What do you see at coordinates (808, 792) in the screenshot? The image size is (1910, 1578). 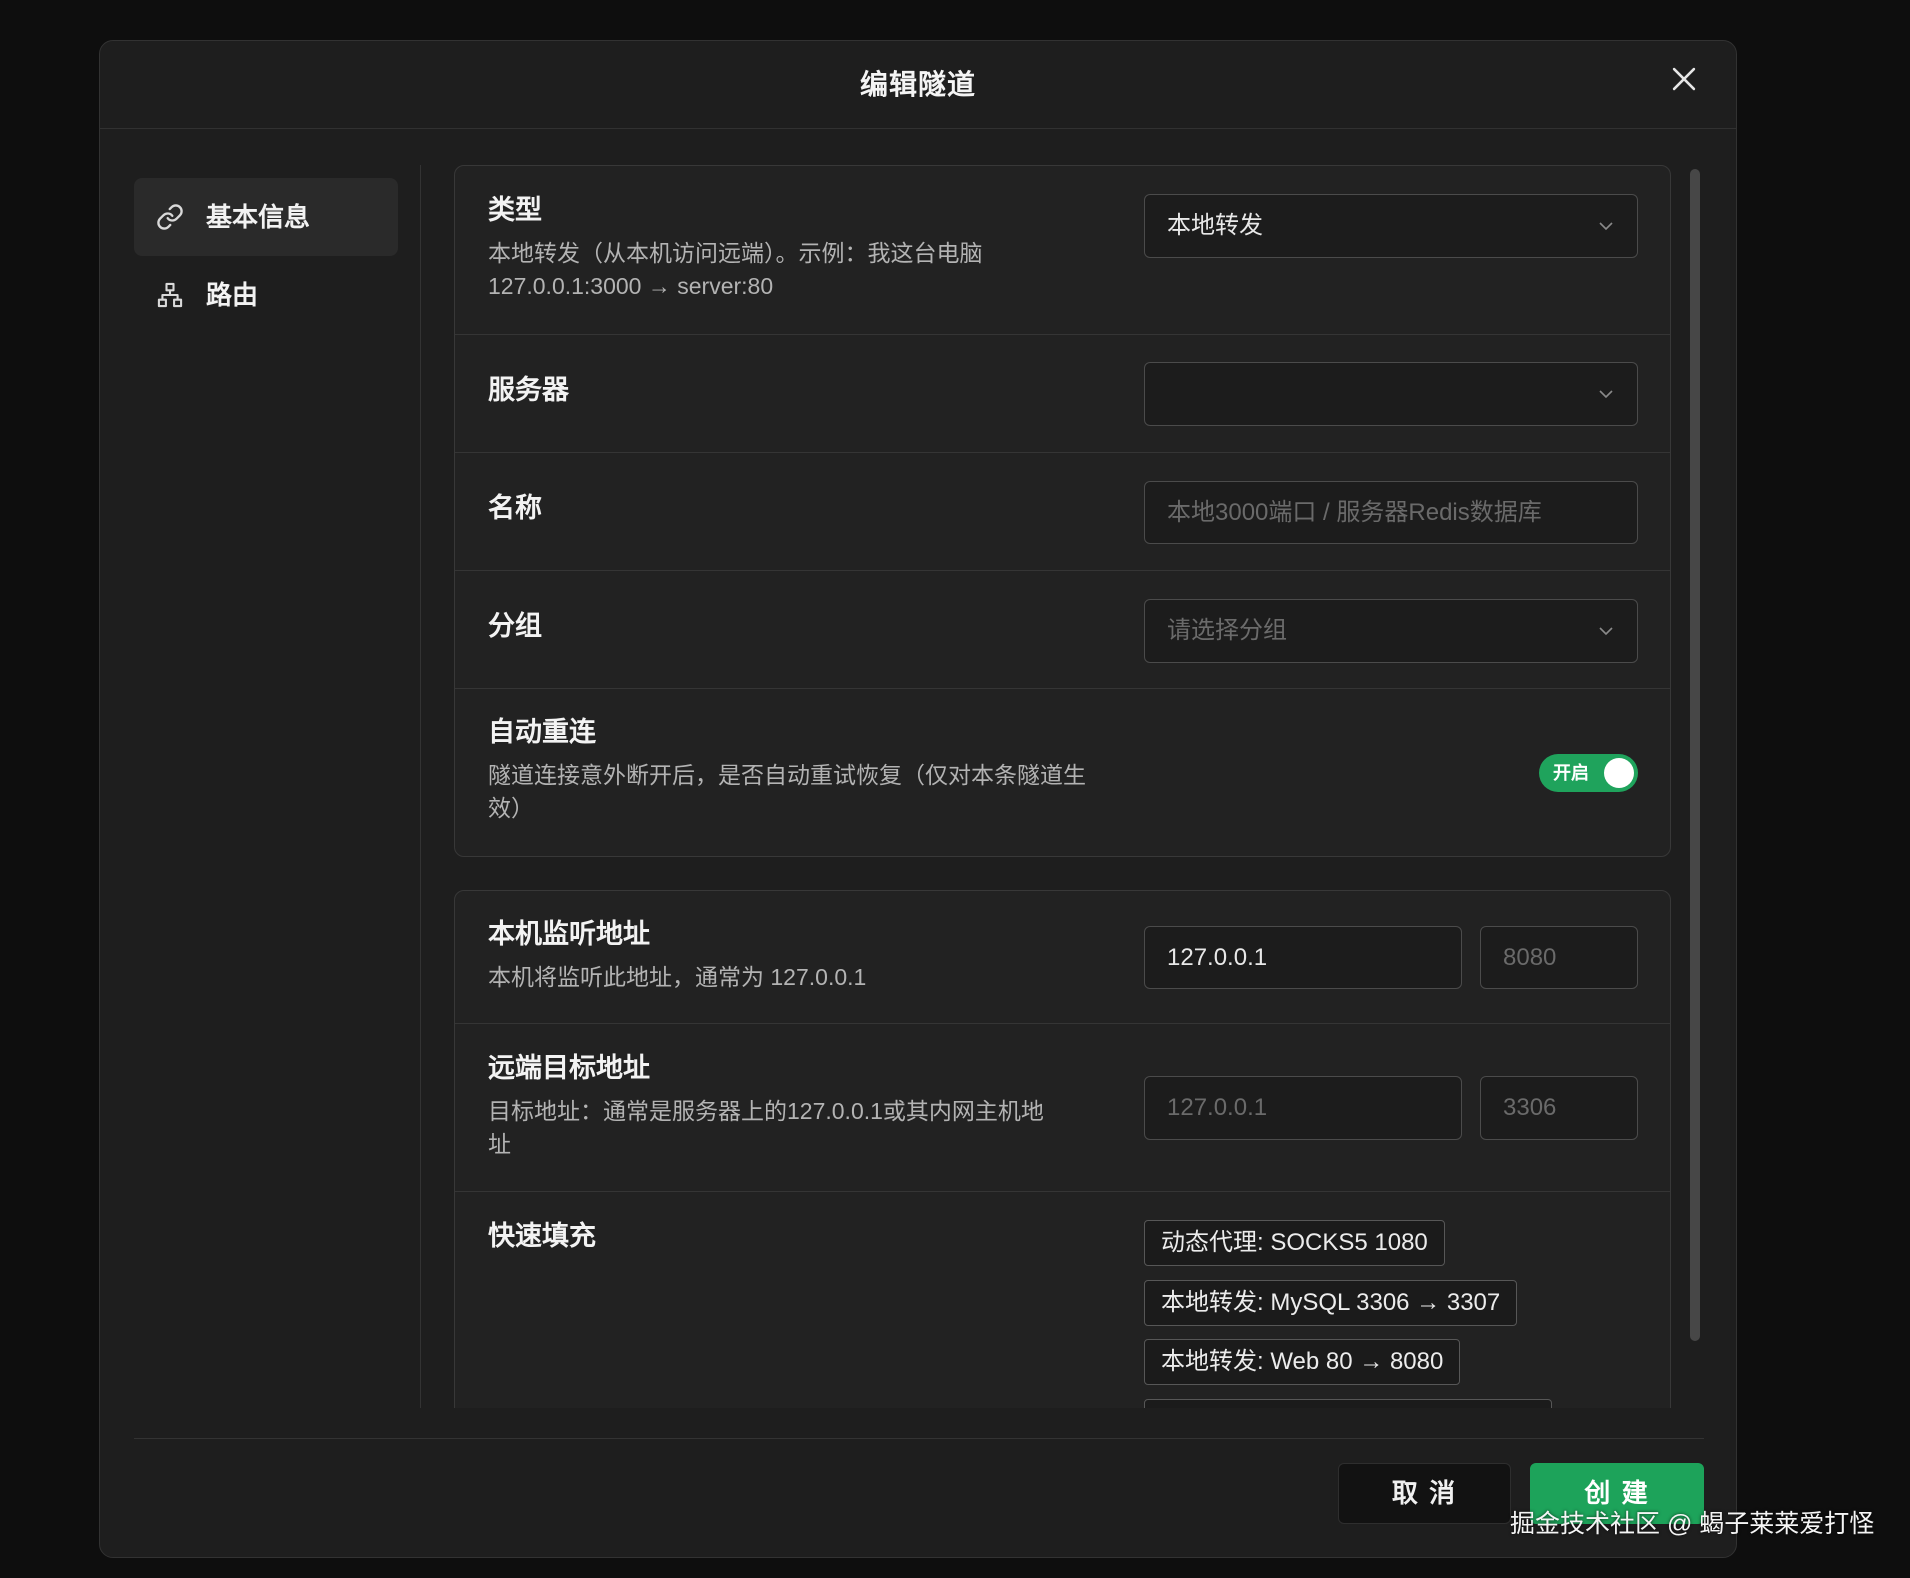 I see `auto-reconnect-description: 隧道连接意外断开后，是否自动重试恢复（仅对本条隧道生 效）` at bounding box center [808, 792].